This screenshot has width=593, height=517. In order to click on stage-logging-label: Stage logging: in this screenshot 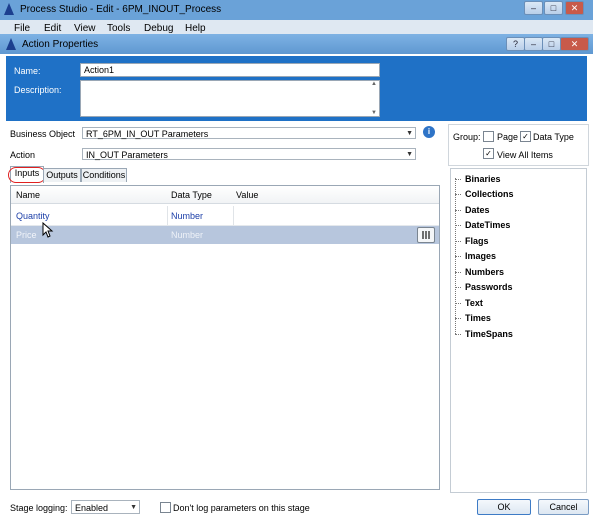, I will do `click(39, 508)`.